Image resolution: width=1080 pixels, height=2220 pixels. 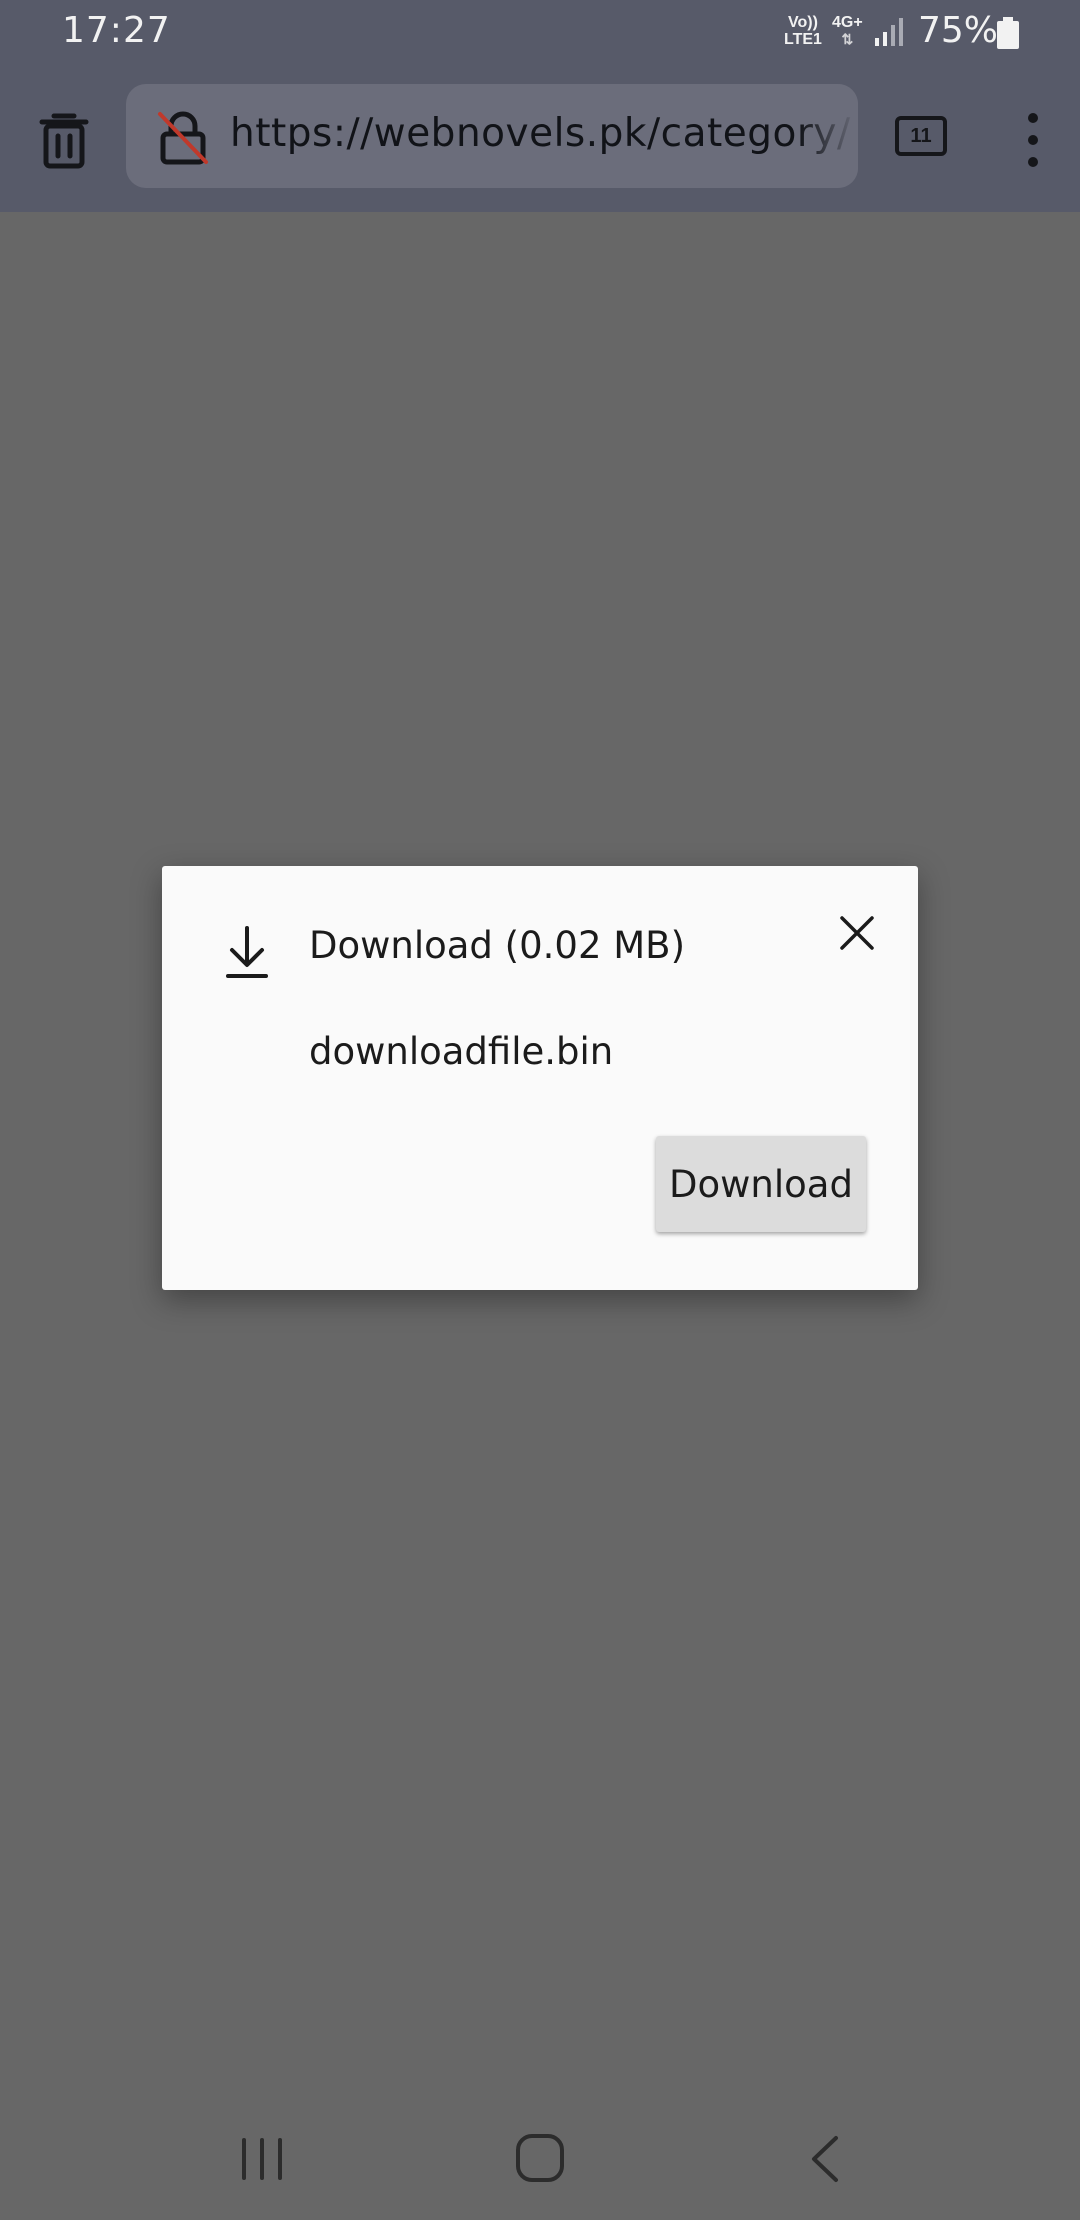 What do you see at coordinates (803, 22) in the screenshot?
I see `volte-label: Vo))` at bounding box center [803, 22].